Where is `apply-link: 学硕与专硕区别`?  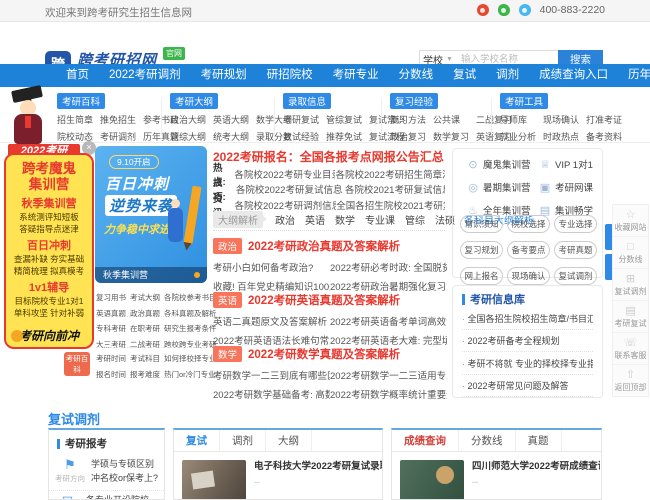
apply-link: 学硕与专硕区别 is located at coordinates (124, 465).